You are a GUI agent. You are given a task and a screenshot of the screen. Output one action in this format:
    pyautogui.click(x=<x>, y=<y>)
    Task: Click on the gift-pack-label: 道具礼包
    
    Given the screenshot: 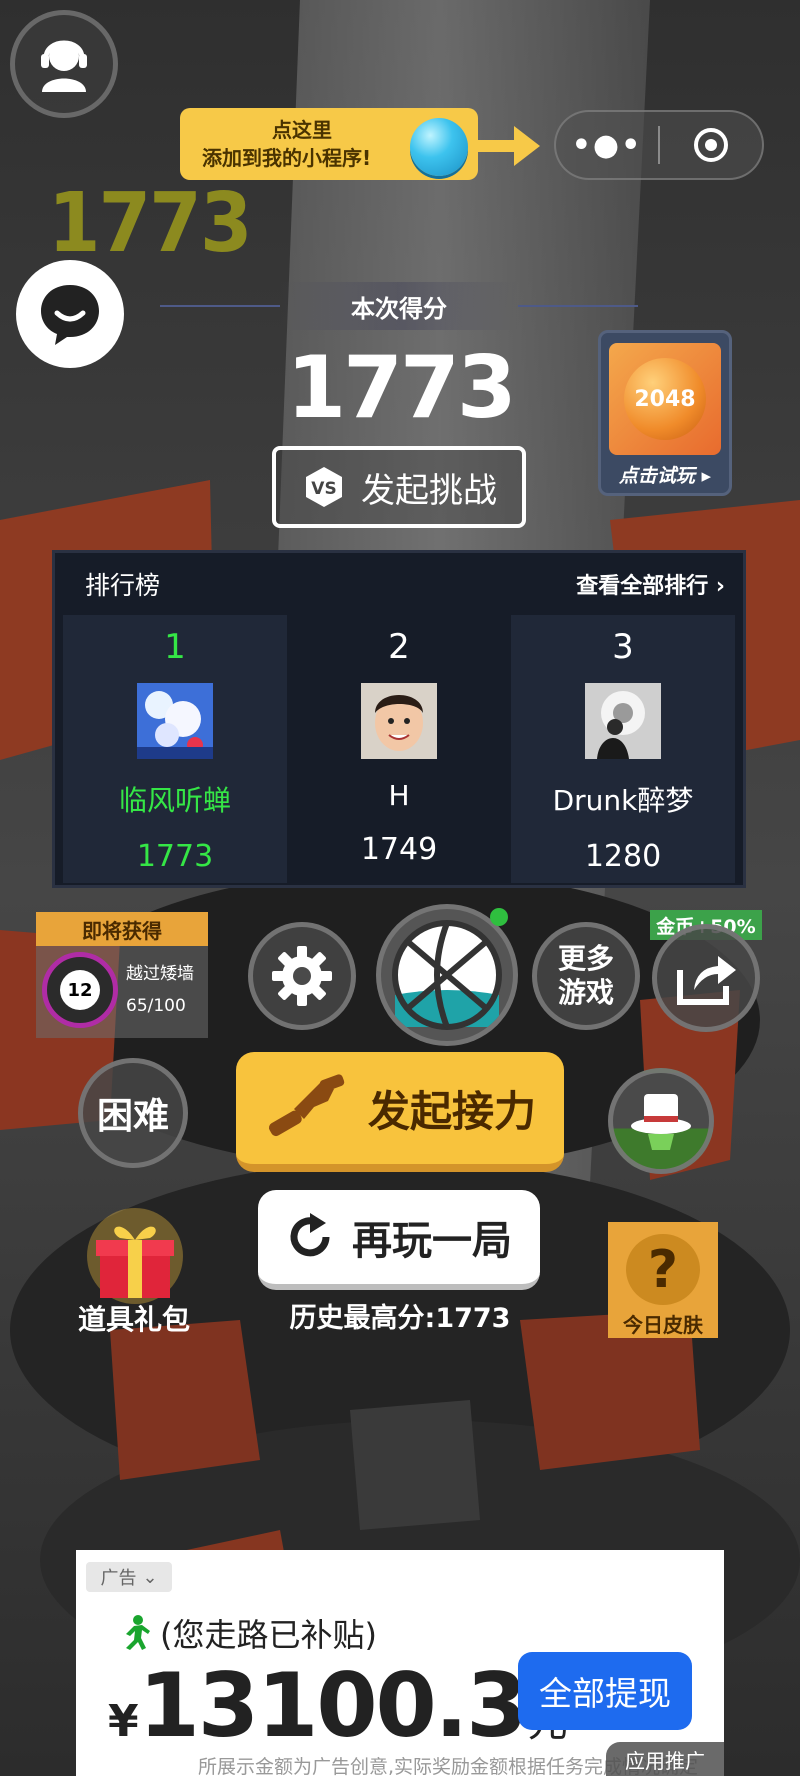 What is the action you would take?
    pyautogui.click(x=133, y=1319)
    